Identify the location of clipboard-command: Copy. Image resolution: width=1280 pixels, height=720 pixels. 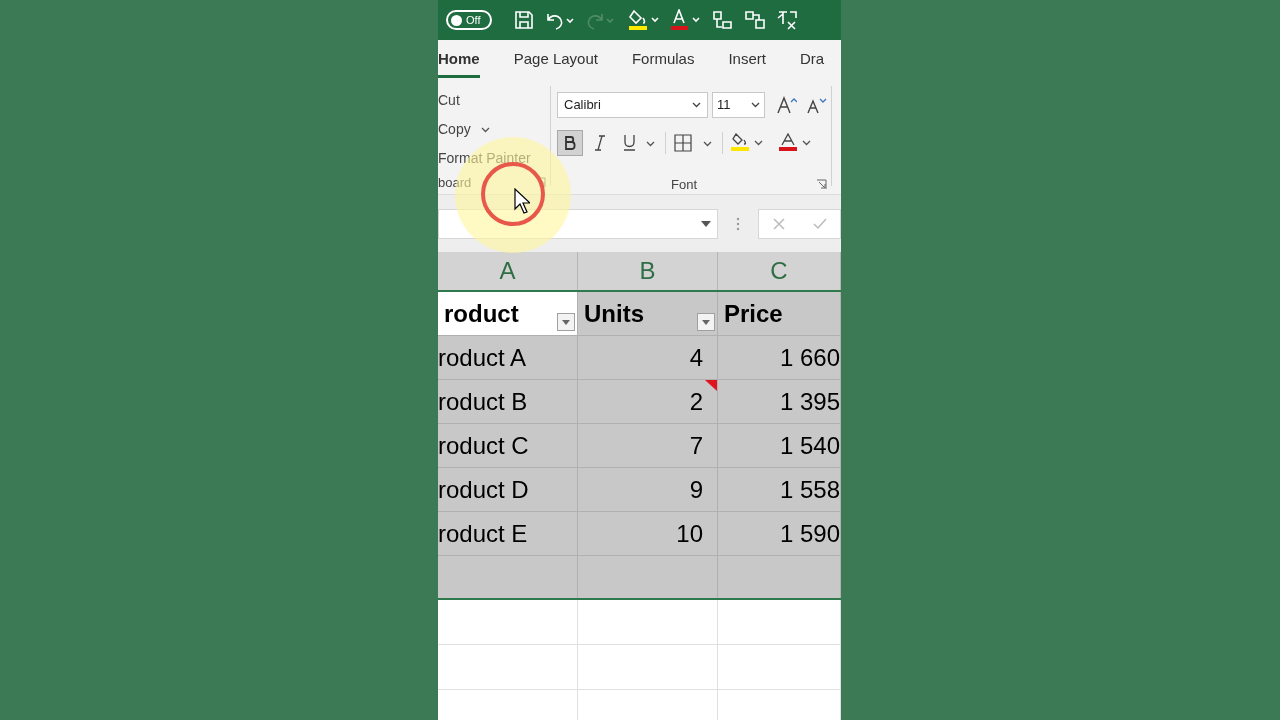
(494, 129).